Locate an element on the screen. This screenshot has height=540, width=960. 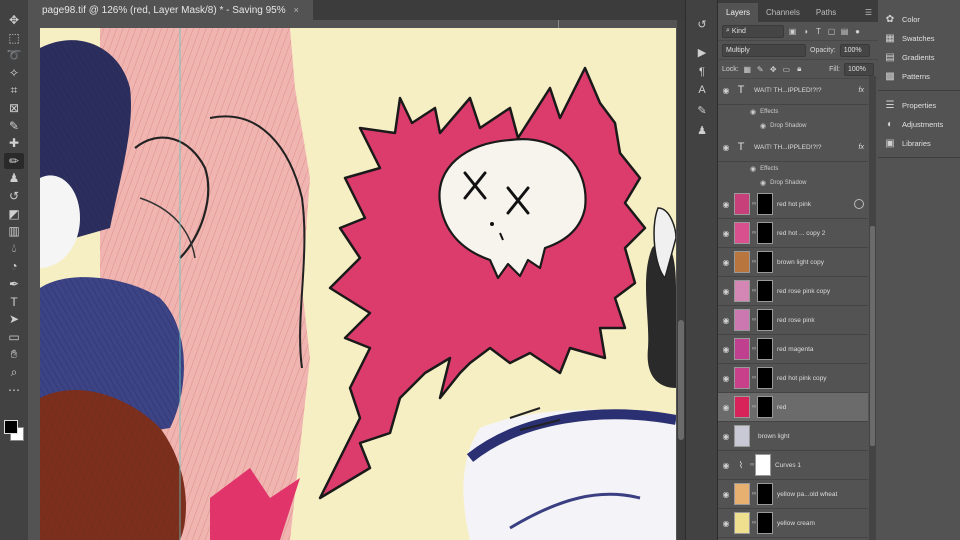
panel-adjustments: ◐ Adjustments is located at coordinates (913, 124).